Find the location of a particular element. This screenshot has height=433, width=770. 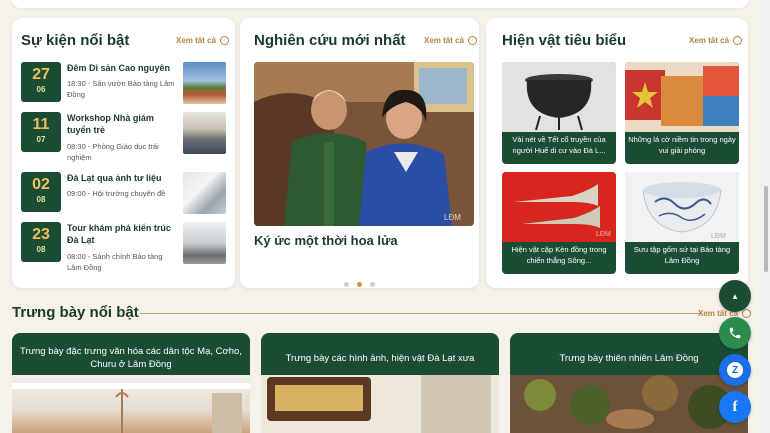

exhibition-room-illustration is located at coordinates (131, 408).